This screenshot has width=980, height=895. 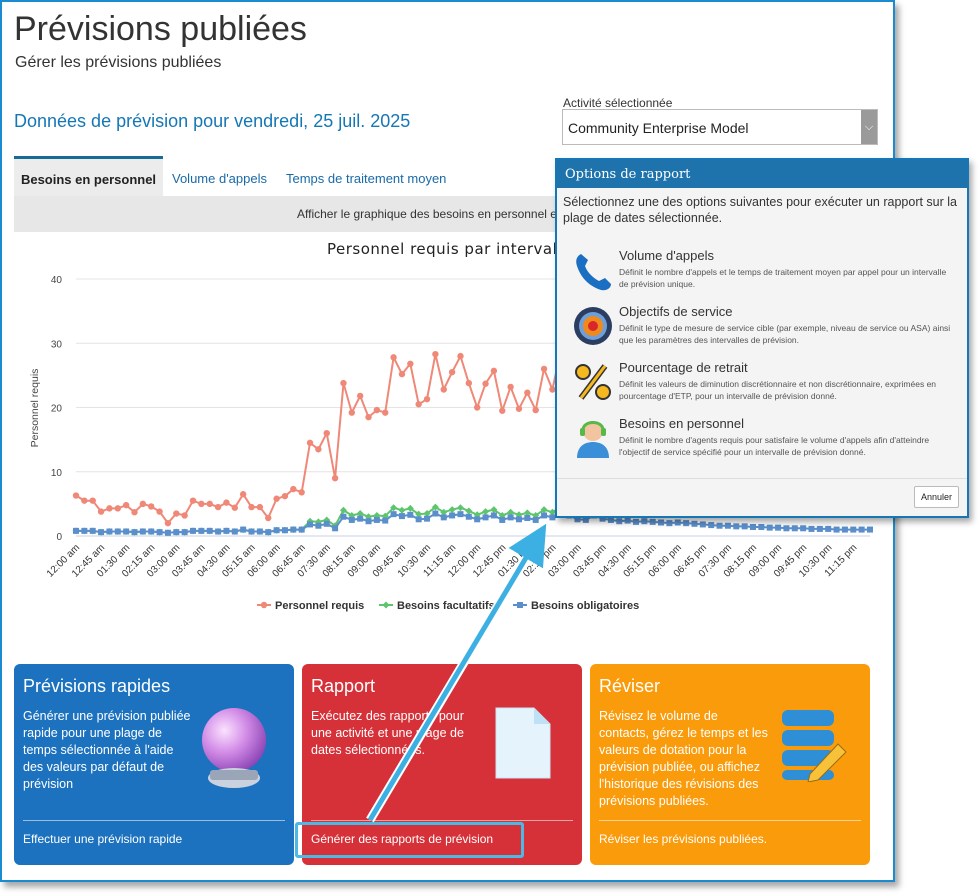 I want to click on target-icon, so click(x=593, y=326).